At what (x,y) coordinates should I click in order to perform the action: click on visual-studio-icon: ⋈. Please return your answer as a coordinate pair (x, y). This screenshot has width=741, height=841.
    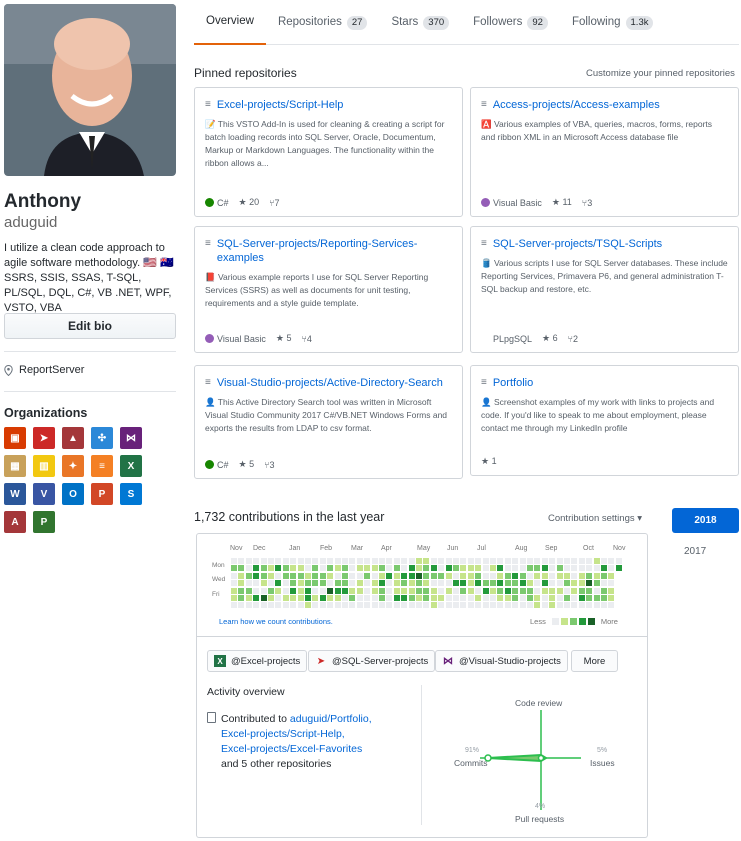
    Looking at the image, I should click on (131, 438).